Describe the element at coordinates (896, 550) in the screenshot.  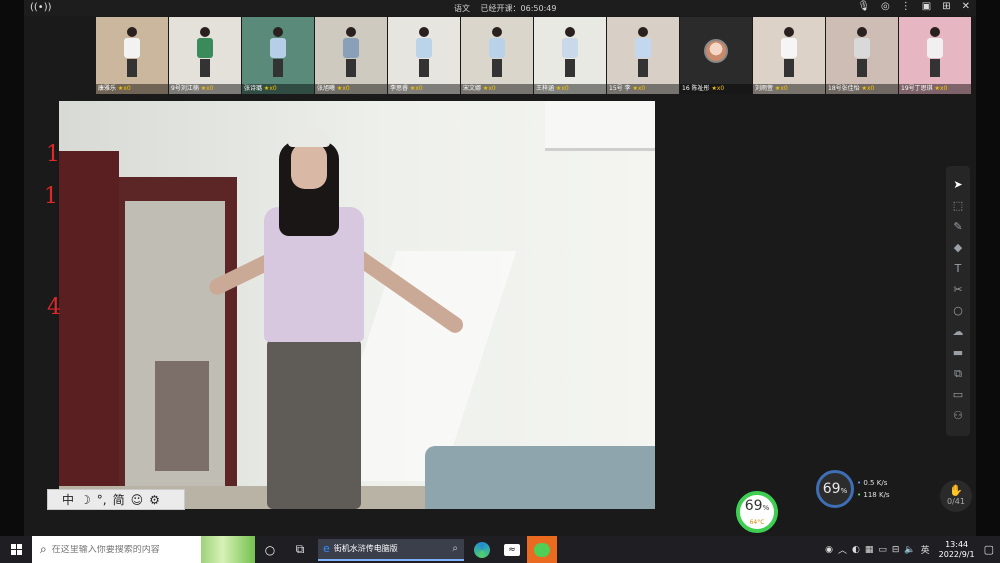
I see `network-icon: ⊟` at that location.